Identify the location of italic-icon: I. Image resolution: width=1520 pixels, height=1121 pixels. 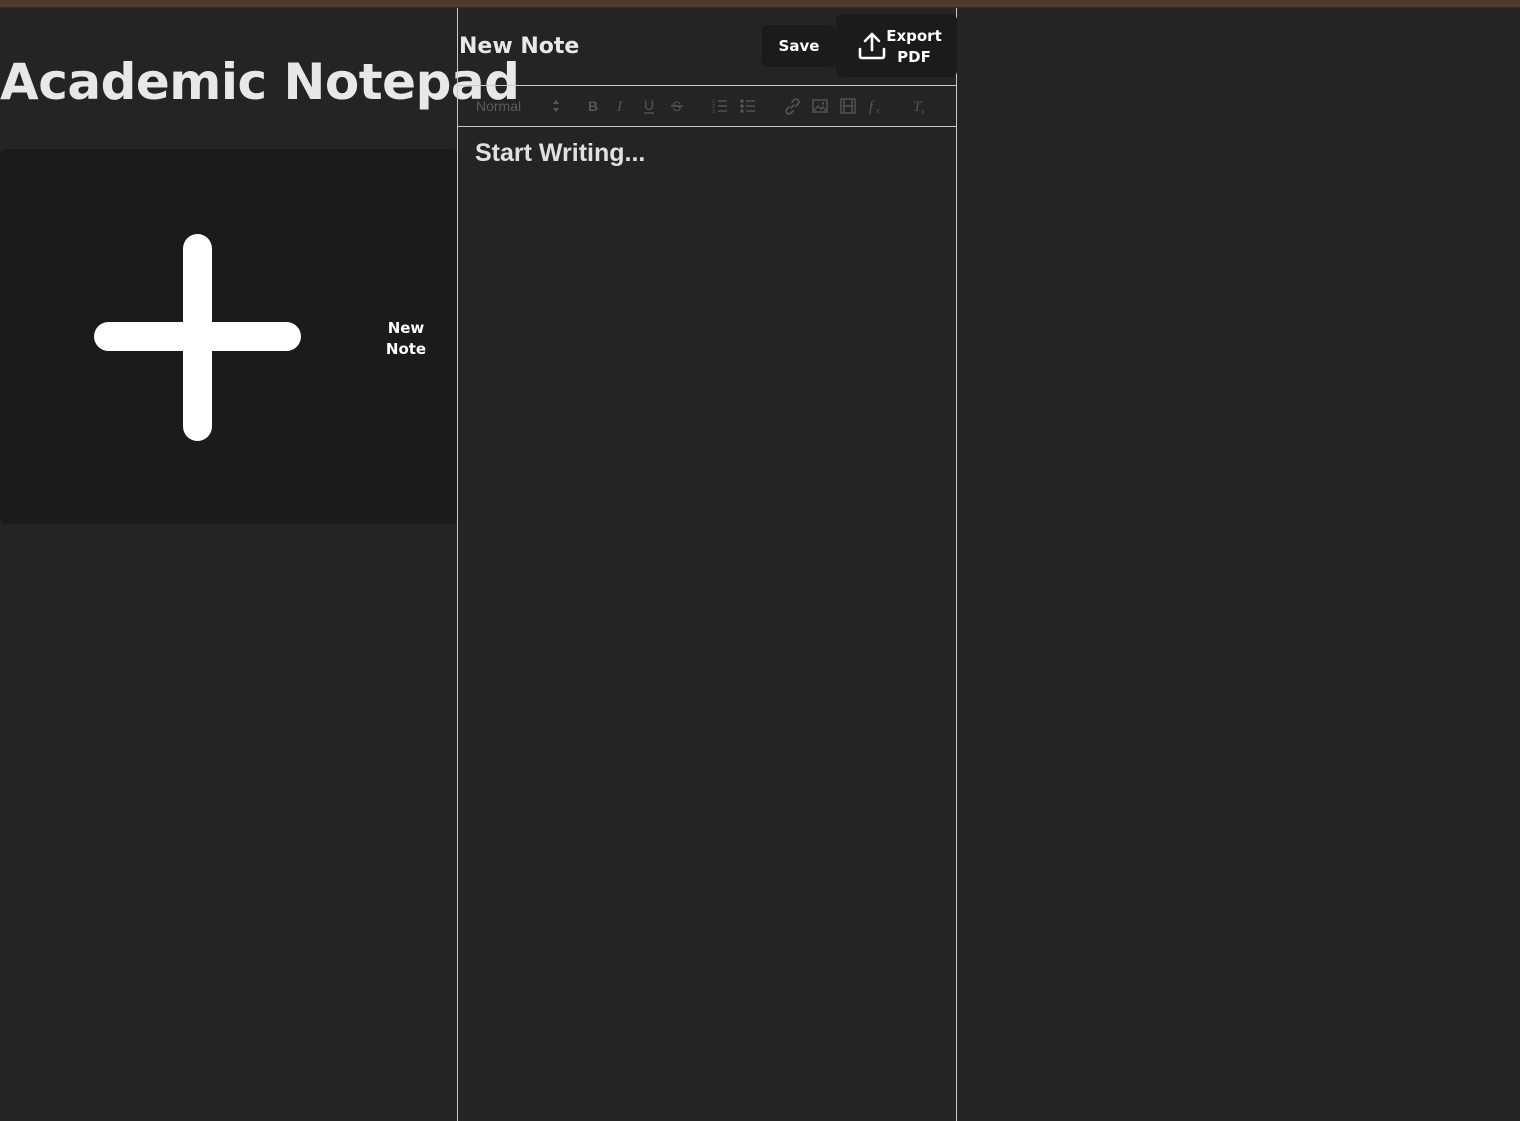
(621, 106).